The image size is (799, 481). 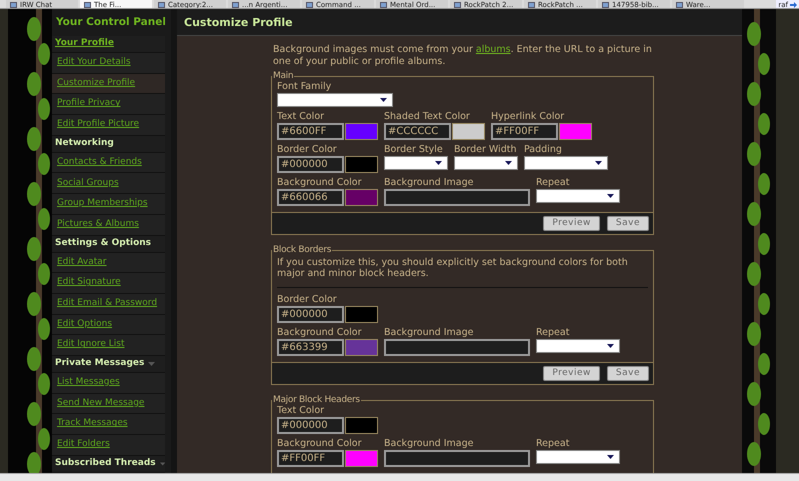 What do you see at coordinates (453, 268) in the screenshot?
I see `group-note: If you customize this, you should explicitly set background colors for both major and minor block headers.` at bounding box center [453, 268].